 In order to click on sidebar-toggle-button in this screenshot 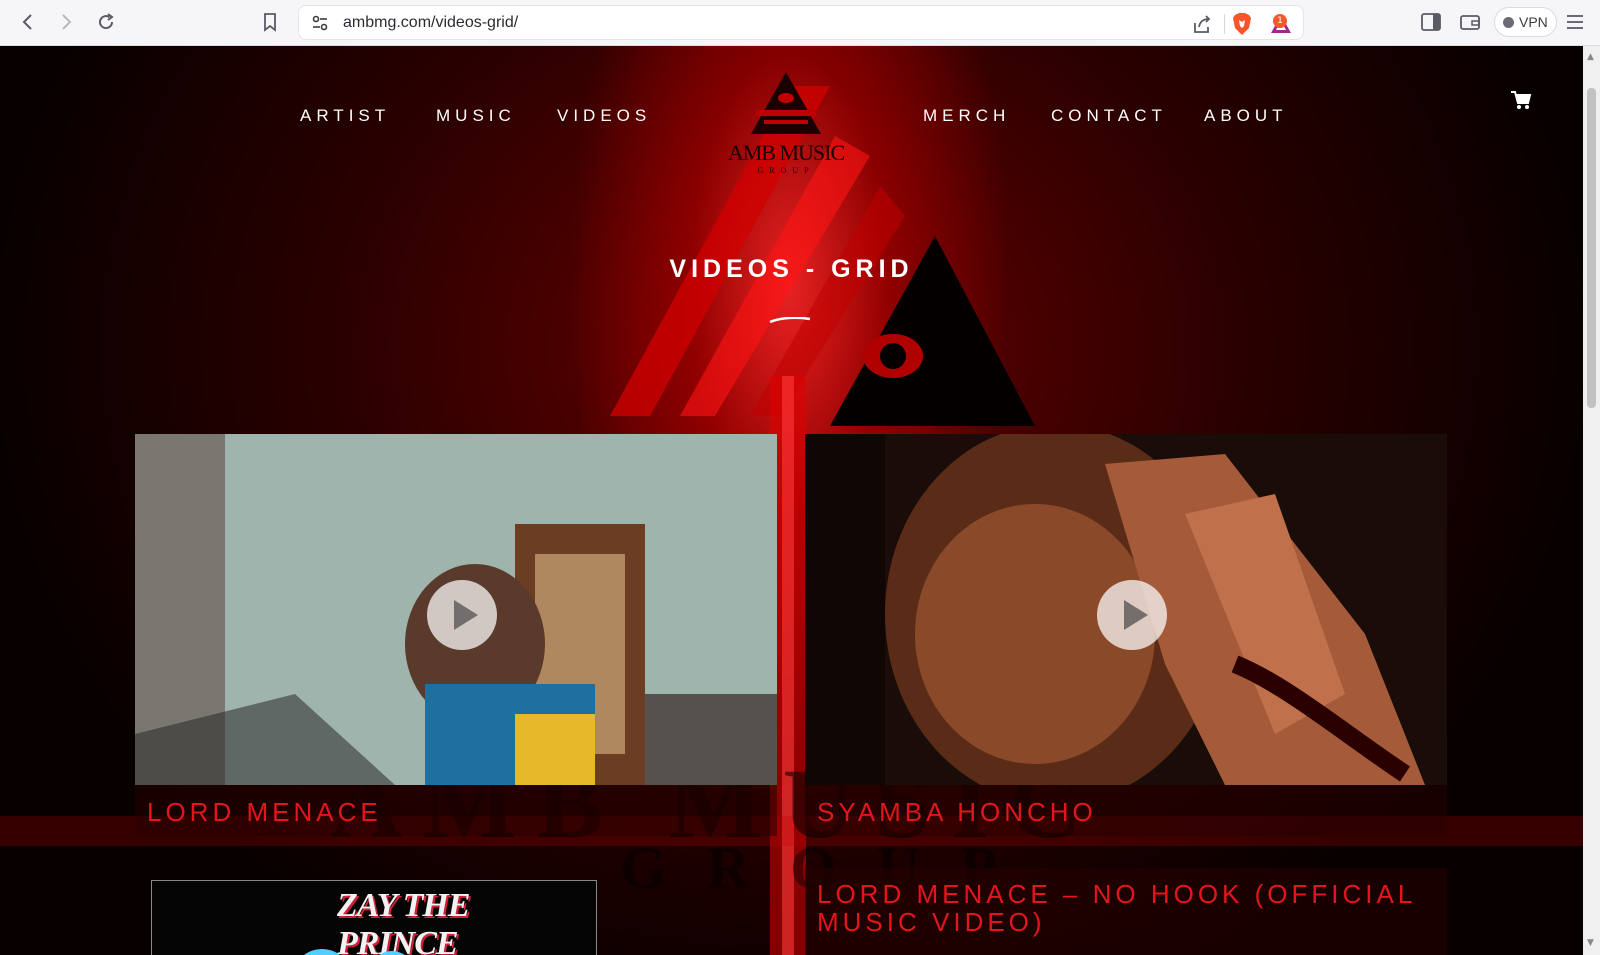, I will do `click(1431, 22)`.